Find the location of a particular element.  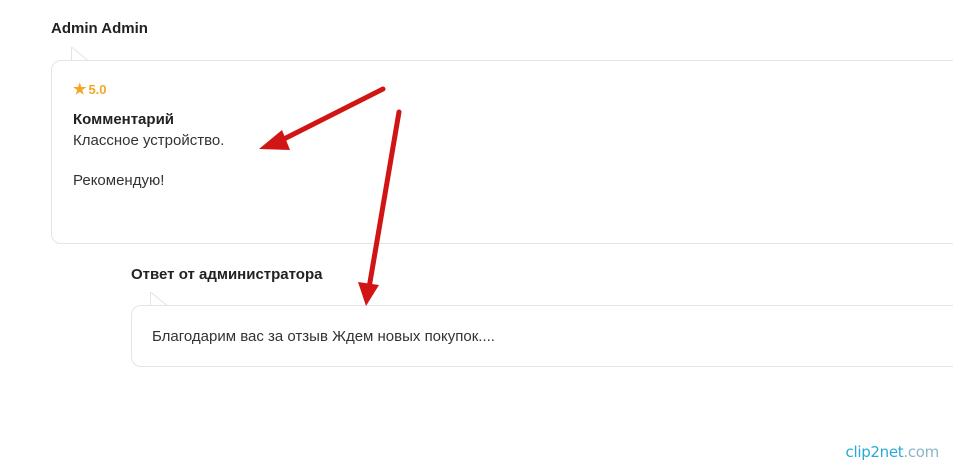

reply-card-tail is located at coordinates (159, 299).